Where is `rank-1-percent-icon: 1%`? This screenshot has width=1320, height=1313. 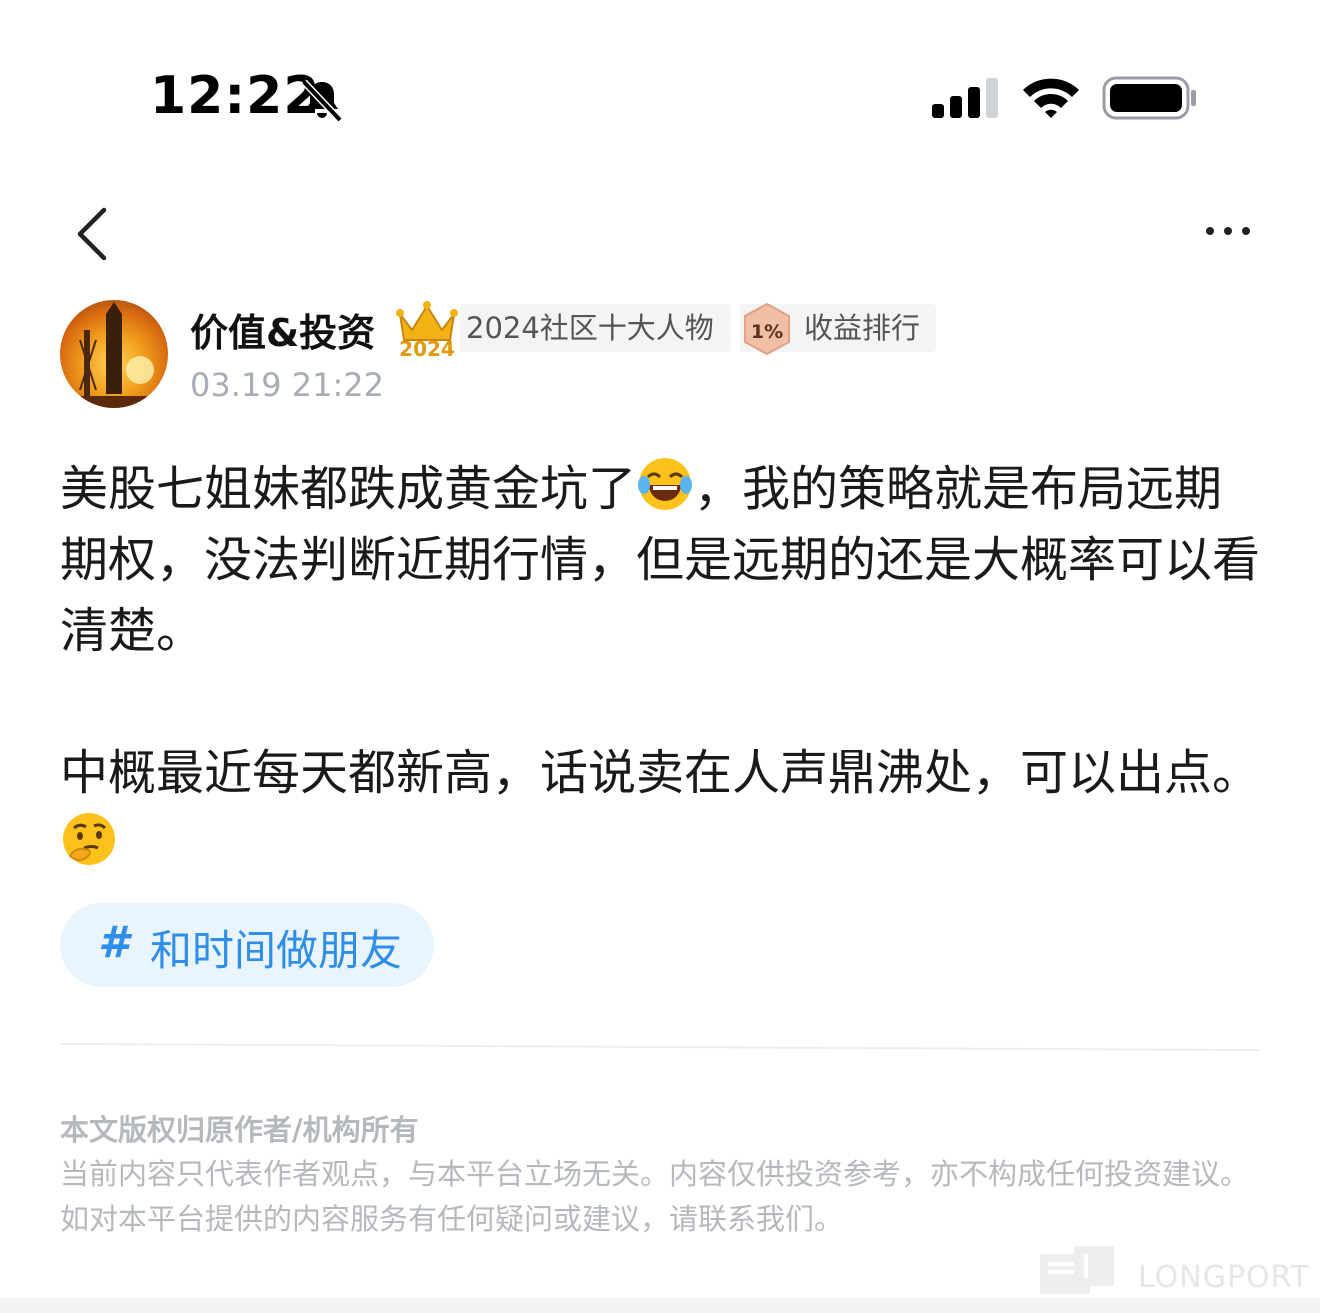
rank-1-percent-icon: 1% is located at coordinates (767, 329).